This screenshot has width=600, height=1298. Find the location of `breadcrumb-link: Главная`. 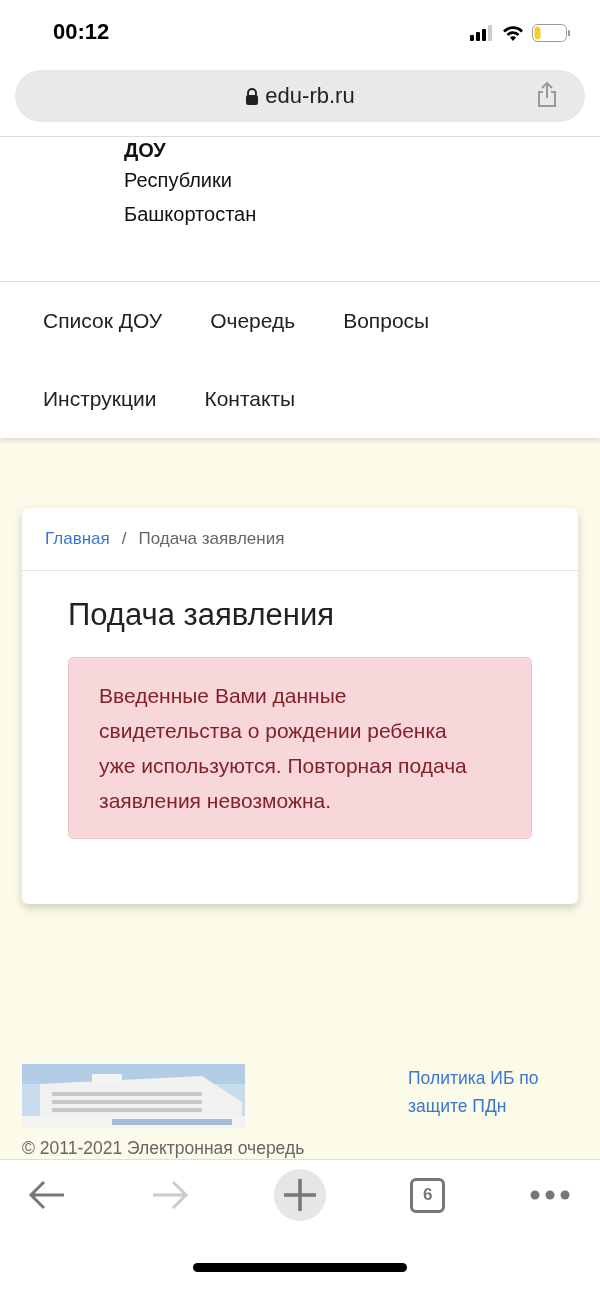

breadcrumb-link: Главная is located at coordinates (77, 539).